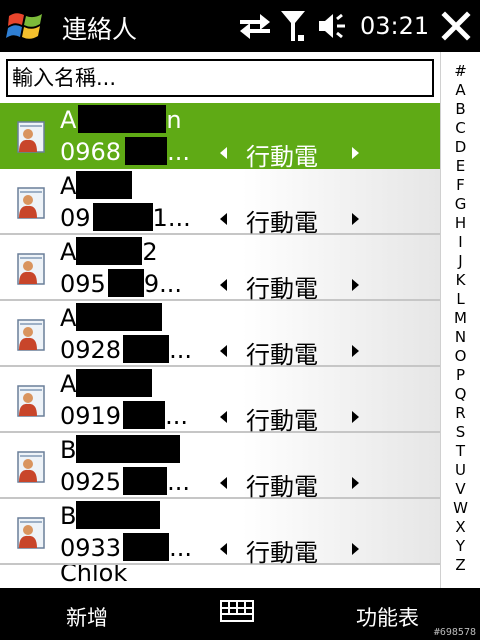 This screenshot has height=640, width=480. What do you see at coordinates (121, 119) in the screenshot?
I see `contact-name: An` at bounding box center [121, 119].